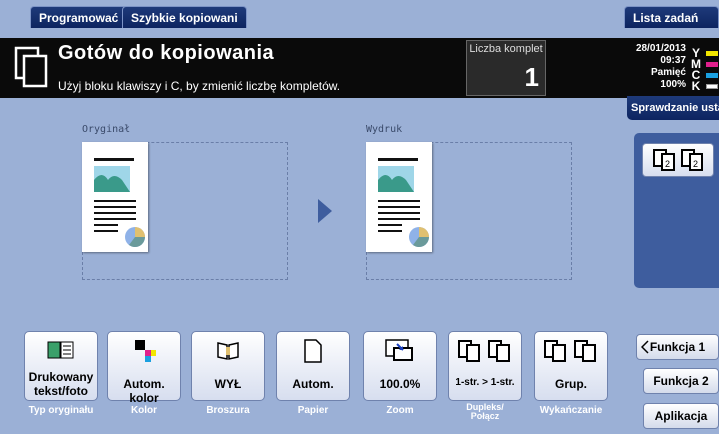 Image resolution: width=719 pixels, height=434 pixels. I want to click on zoom-button: 100.0%, so click(400, 366).